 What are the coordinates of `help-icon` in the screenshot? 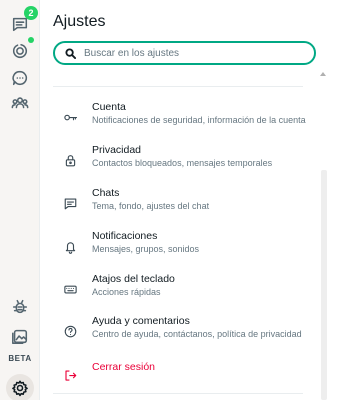 It's located at (70, 331).